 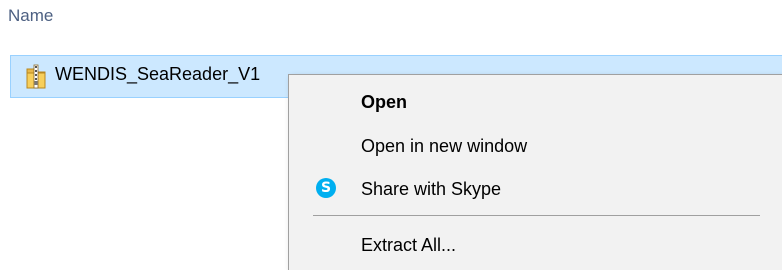 What do you see at coordinates (536, 215) in the screenshot?
I see `menu-separator` at bounding box center [536, 215].